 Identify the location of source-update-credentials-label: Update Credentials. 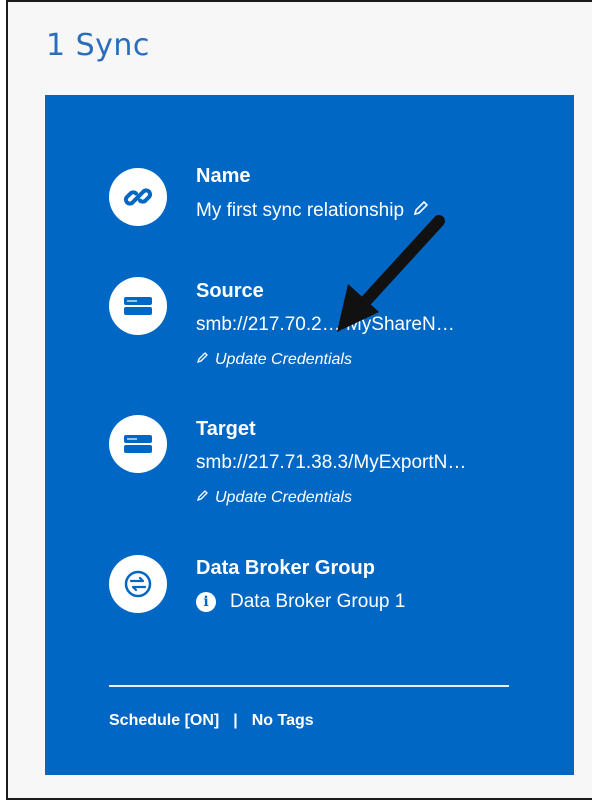
(283, 359).